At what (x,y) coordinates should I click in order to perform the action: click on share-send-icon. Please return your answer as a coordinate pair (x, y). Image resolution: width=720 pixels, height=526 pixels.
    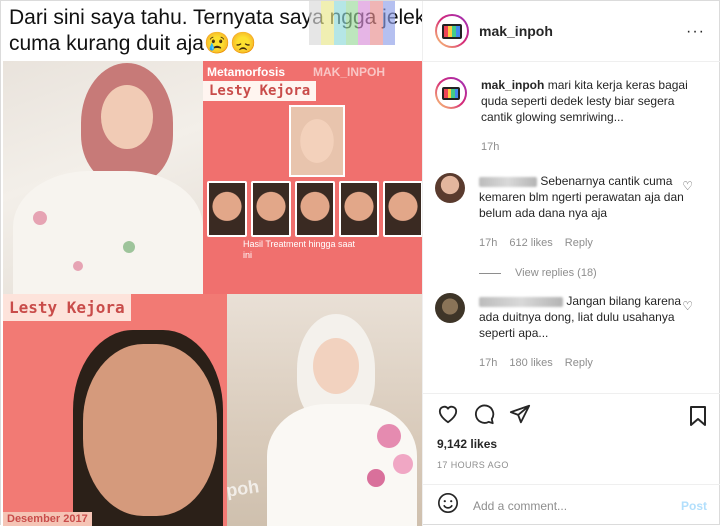
    Looking at the image, I should click on (520, 416).